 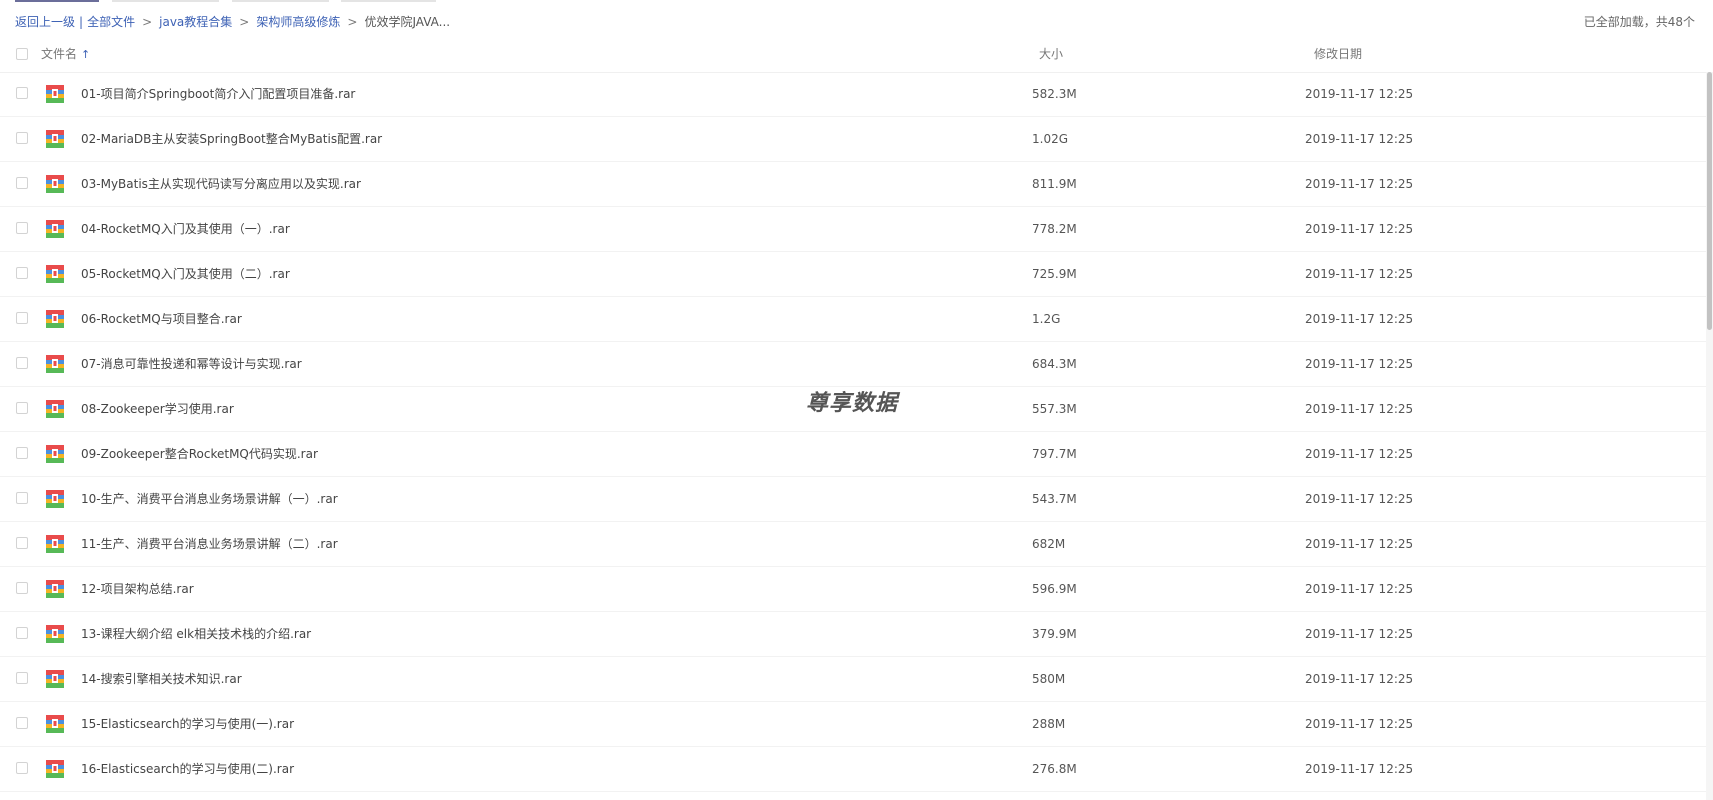 I want to click on file-name: 11-生产、消费平台消息业务场景讲解（二）.rar, so click(x=209, y=544).